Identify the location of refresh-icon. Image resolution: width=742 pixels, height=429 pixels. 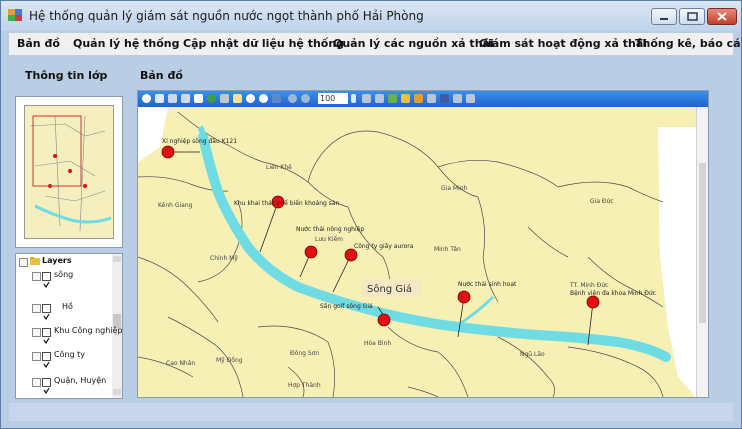
(159, 98).